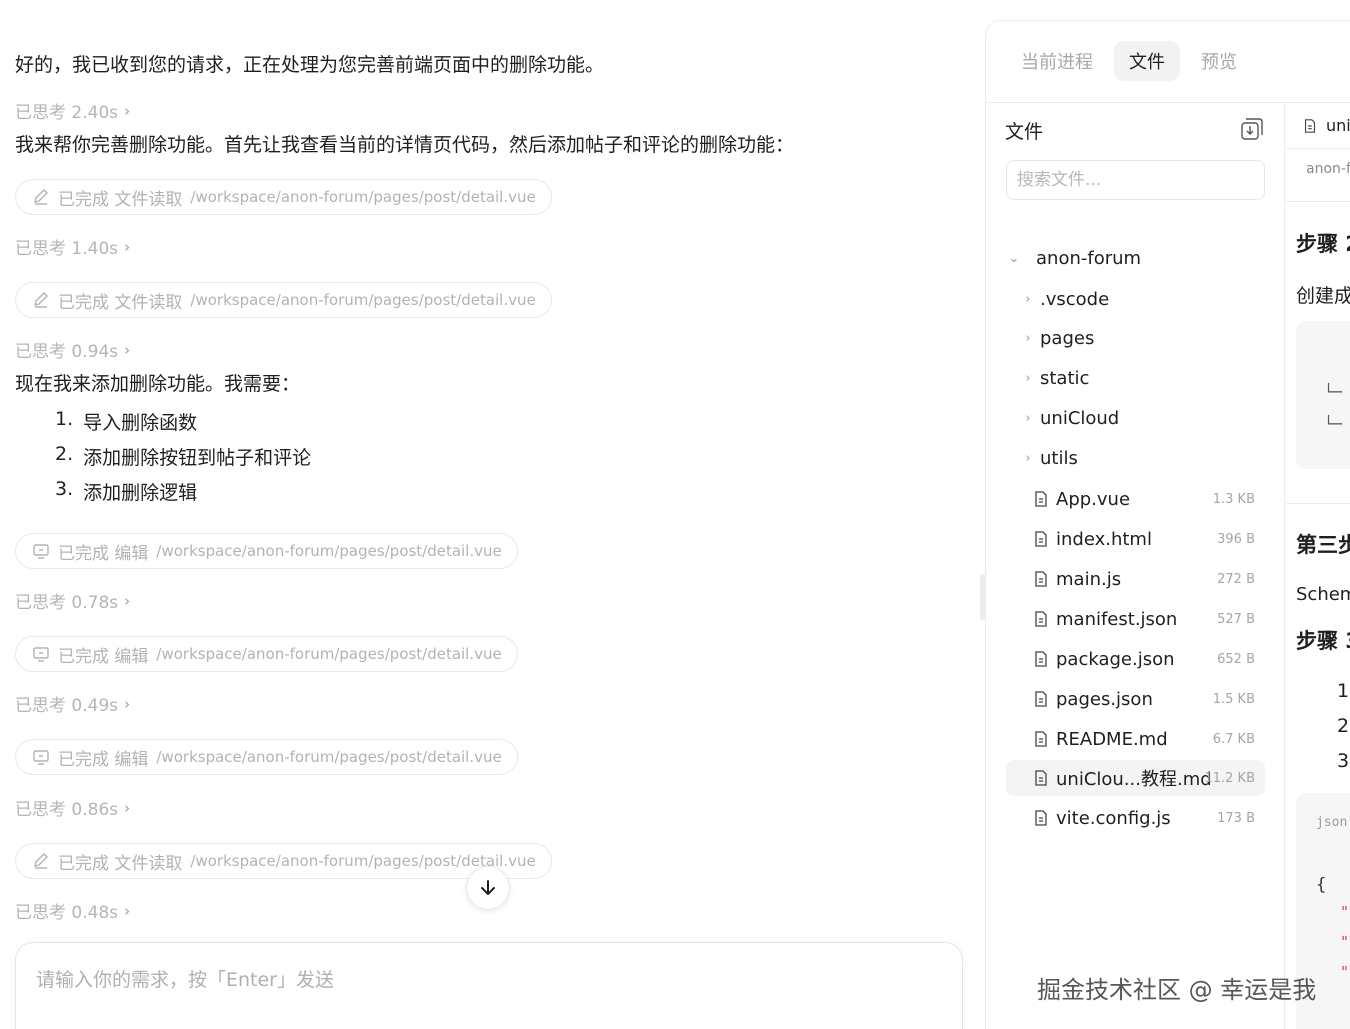 The height and width of the screenshot is (1029, 1350). Describe the element at coordinates (1323, 641) in the screenshot. I see `preview-heading: 步骤 3` at that location.